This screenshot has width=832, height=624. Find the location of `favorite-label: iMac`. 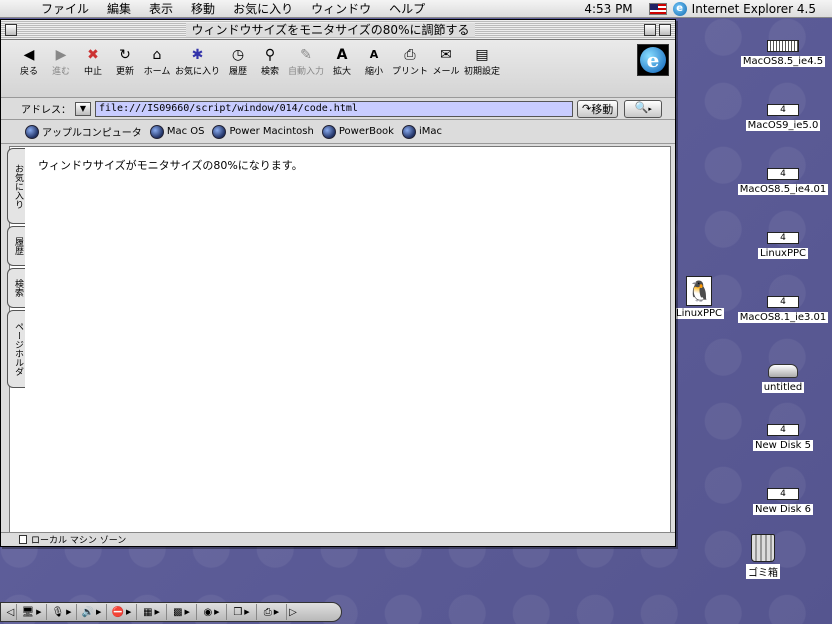

favorite-label: iMac is located at coordinates (430, 131).